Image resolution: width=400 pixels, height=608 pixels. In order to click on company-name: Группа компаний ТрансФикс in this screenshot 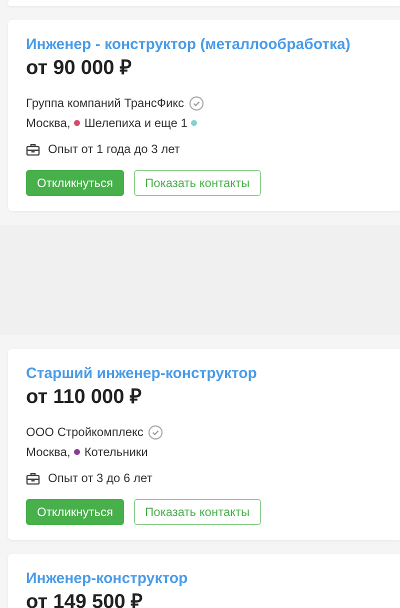, I will do `click(105, 103)`.